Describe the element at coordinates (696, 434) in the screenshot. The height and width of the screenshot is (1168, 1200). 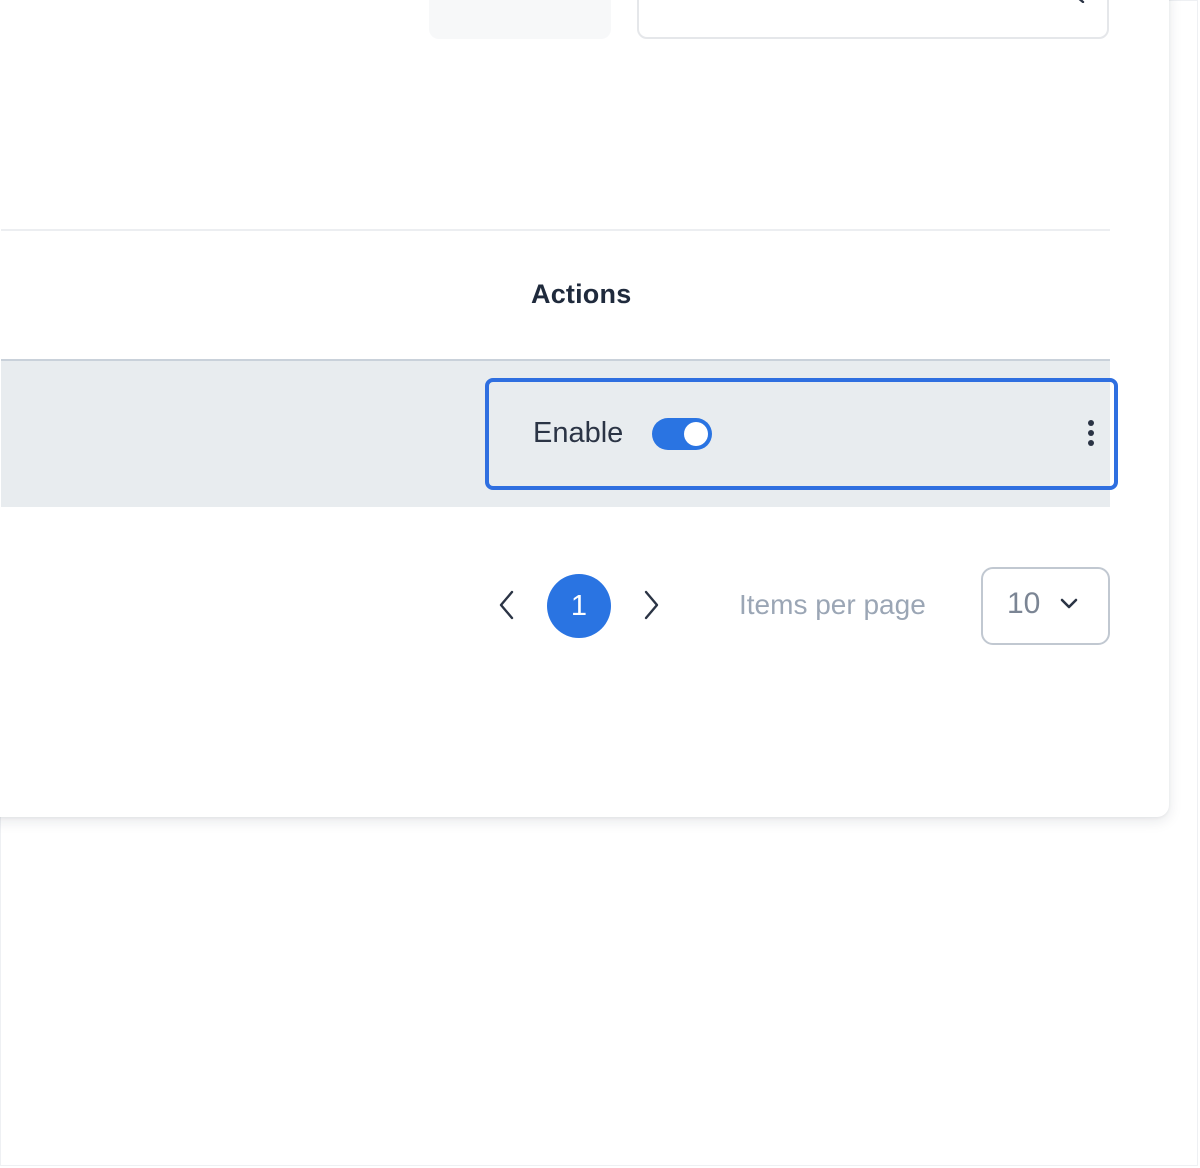
I see `toggle-knob` at that location.